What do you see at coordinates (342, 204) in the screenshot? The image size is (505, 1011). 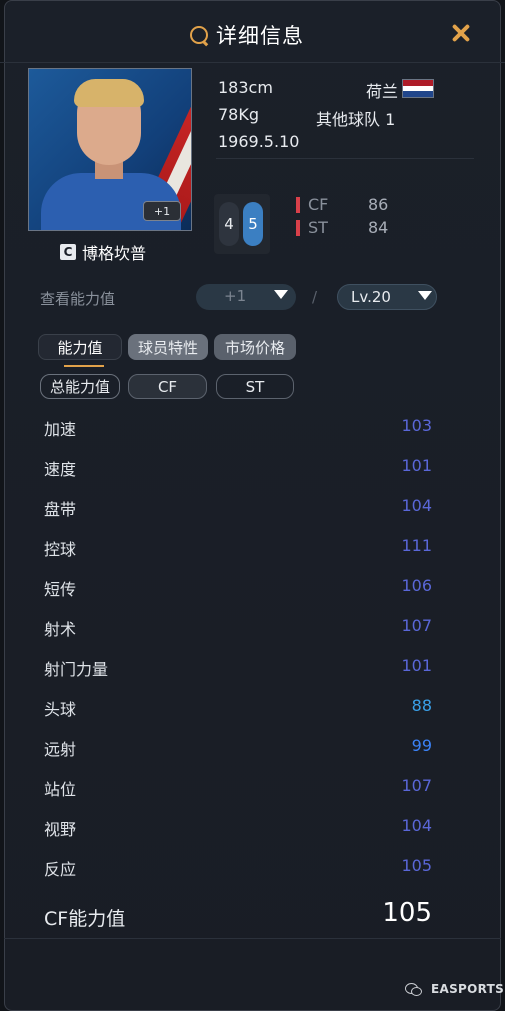 I see `position-row: CF 86` at bounding box center [342, 204].